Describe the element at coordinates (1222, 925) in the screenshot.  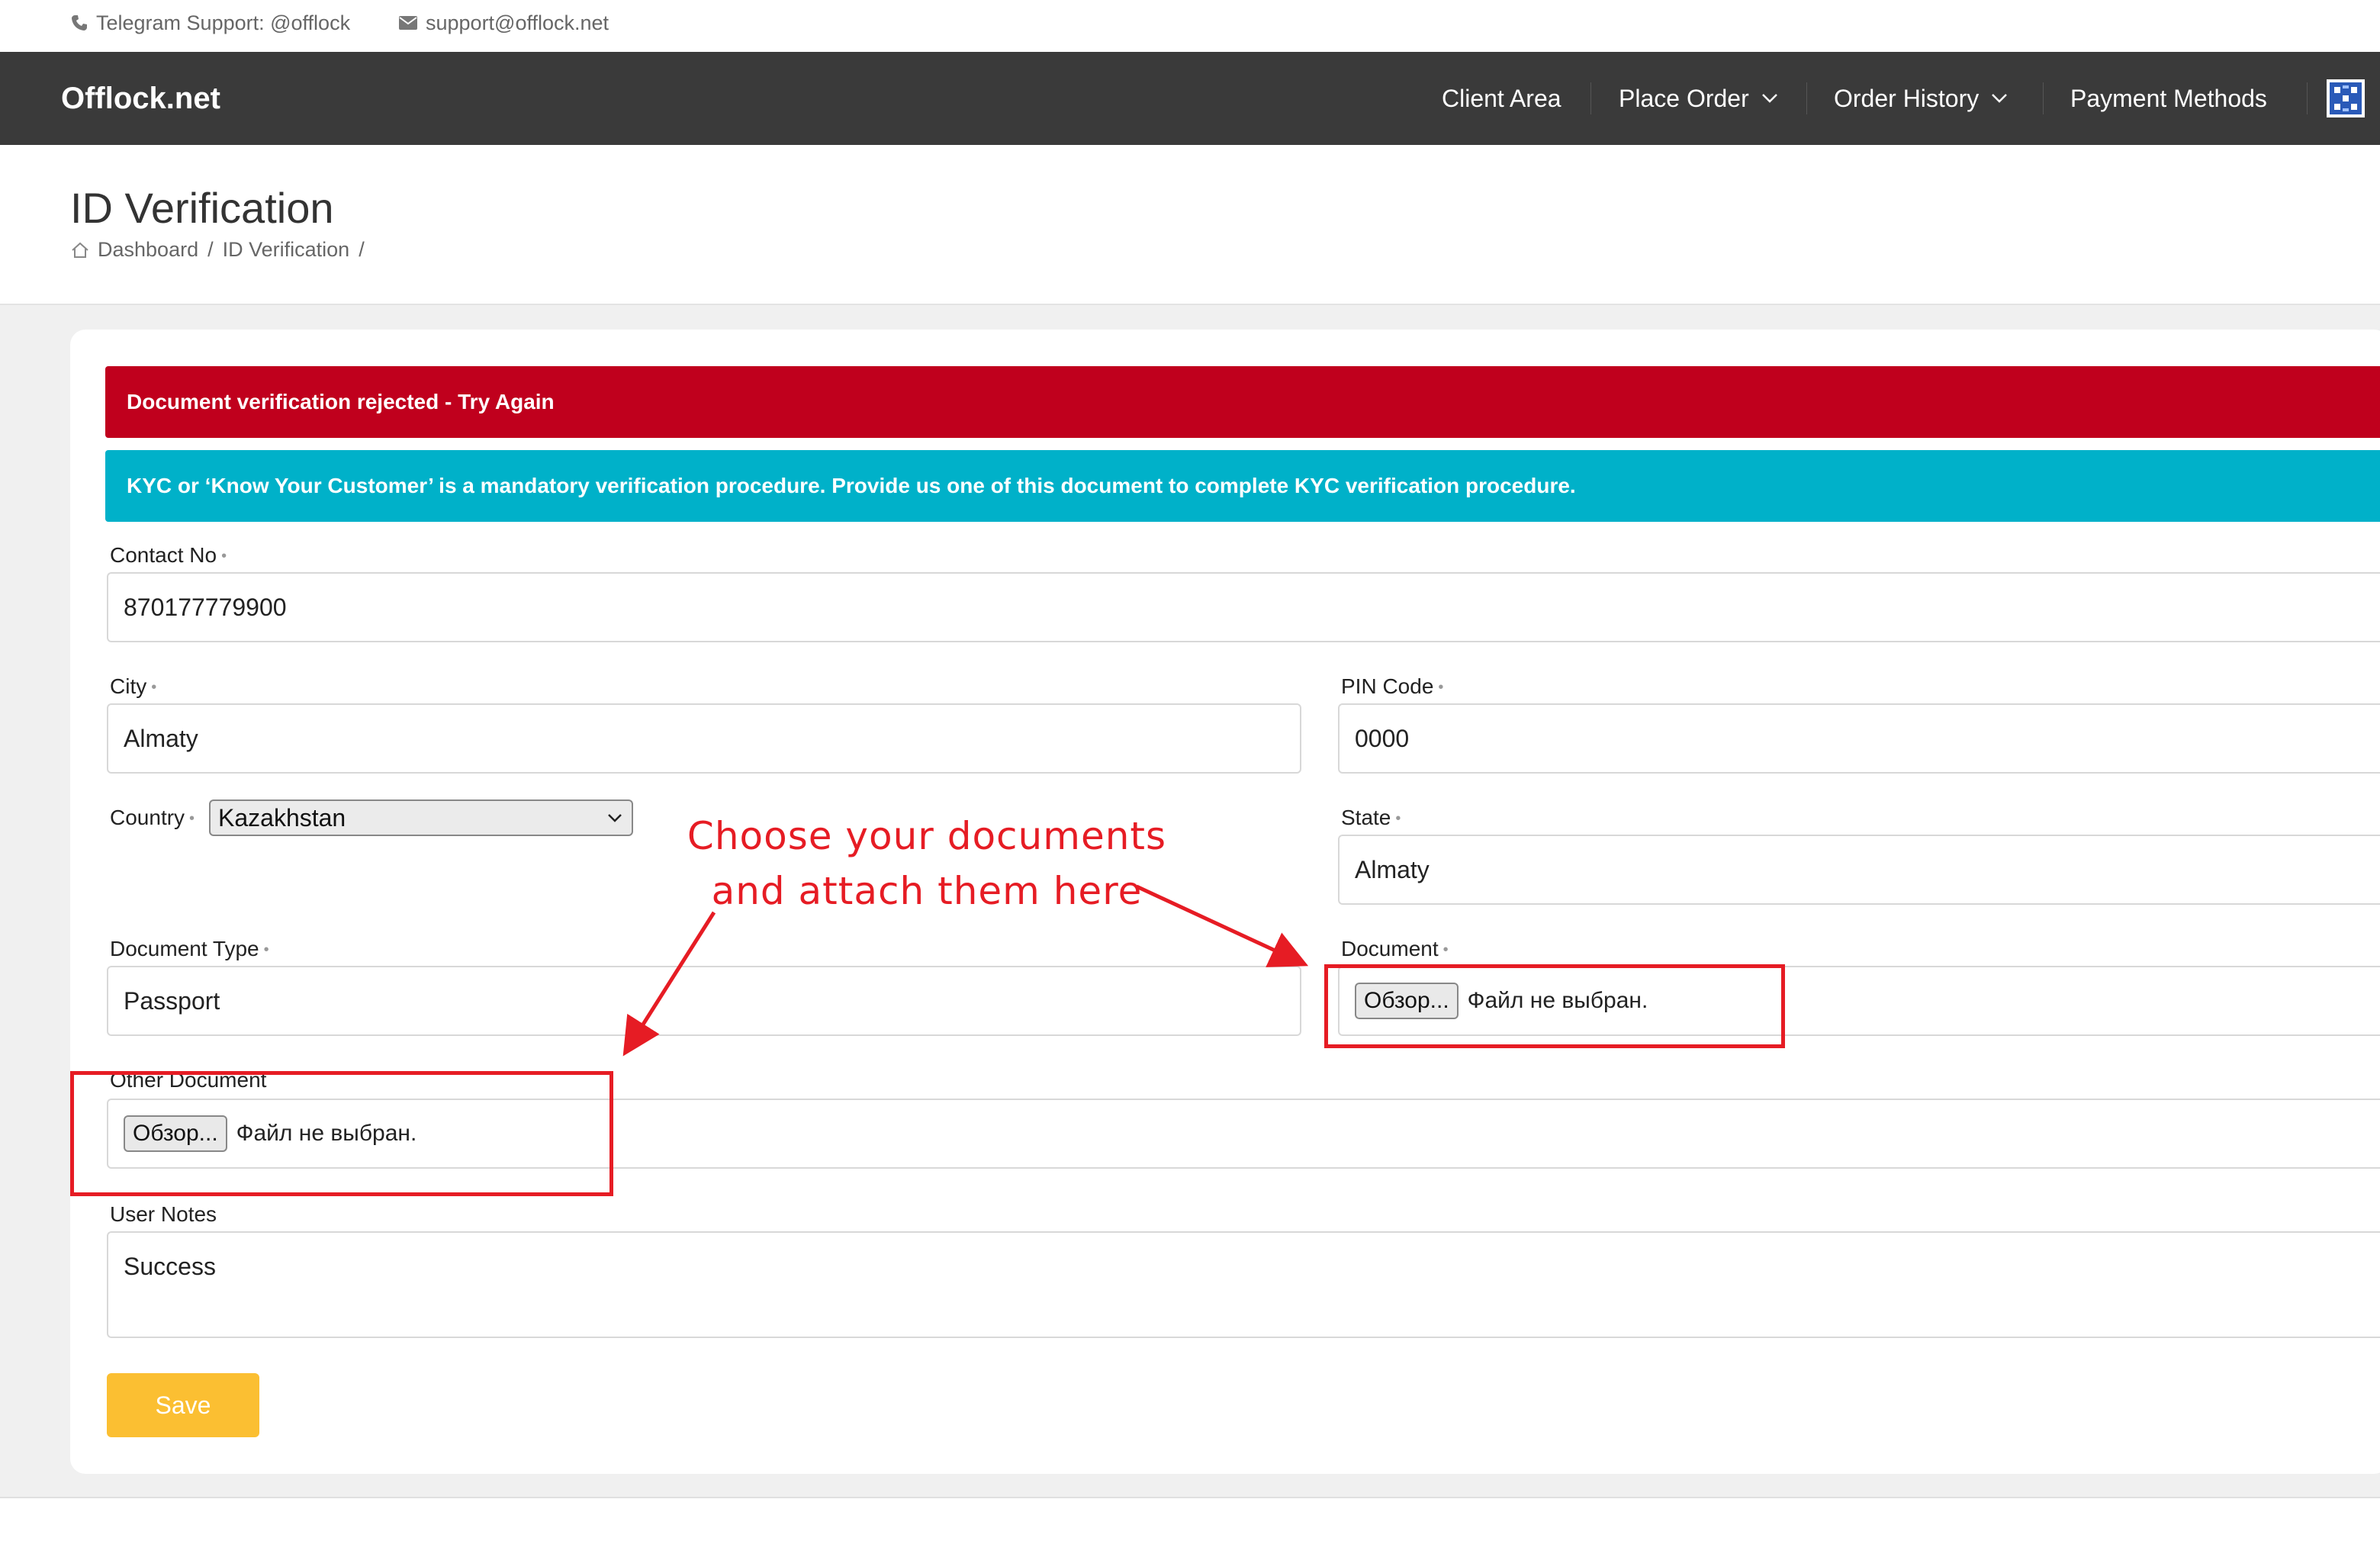
I see `arrow-to-document` at that location.